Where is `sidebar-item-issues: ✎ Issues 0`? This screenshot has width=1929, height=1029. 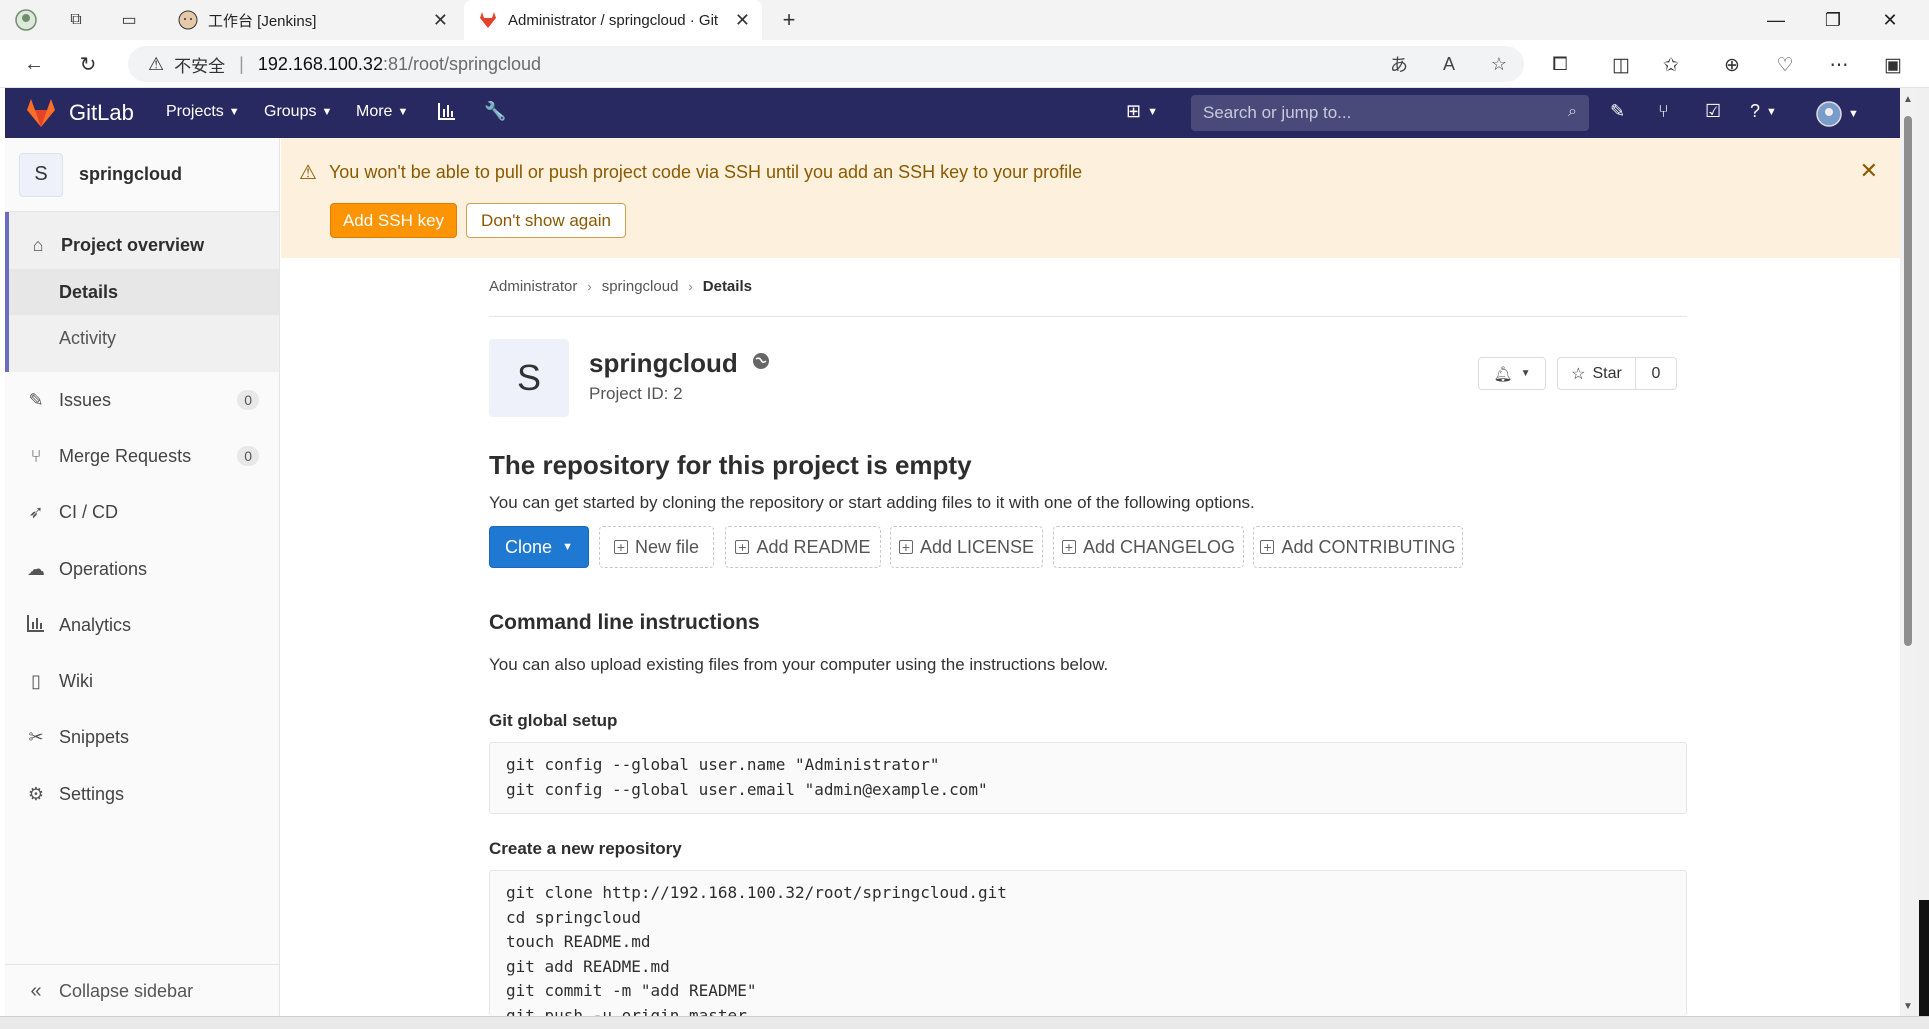 sidebar-item-issues: ✎ Issues 0 is located at coordinates (142, 400).